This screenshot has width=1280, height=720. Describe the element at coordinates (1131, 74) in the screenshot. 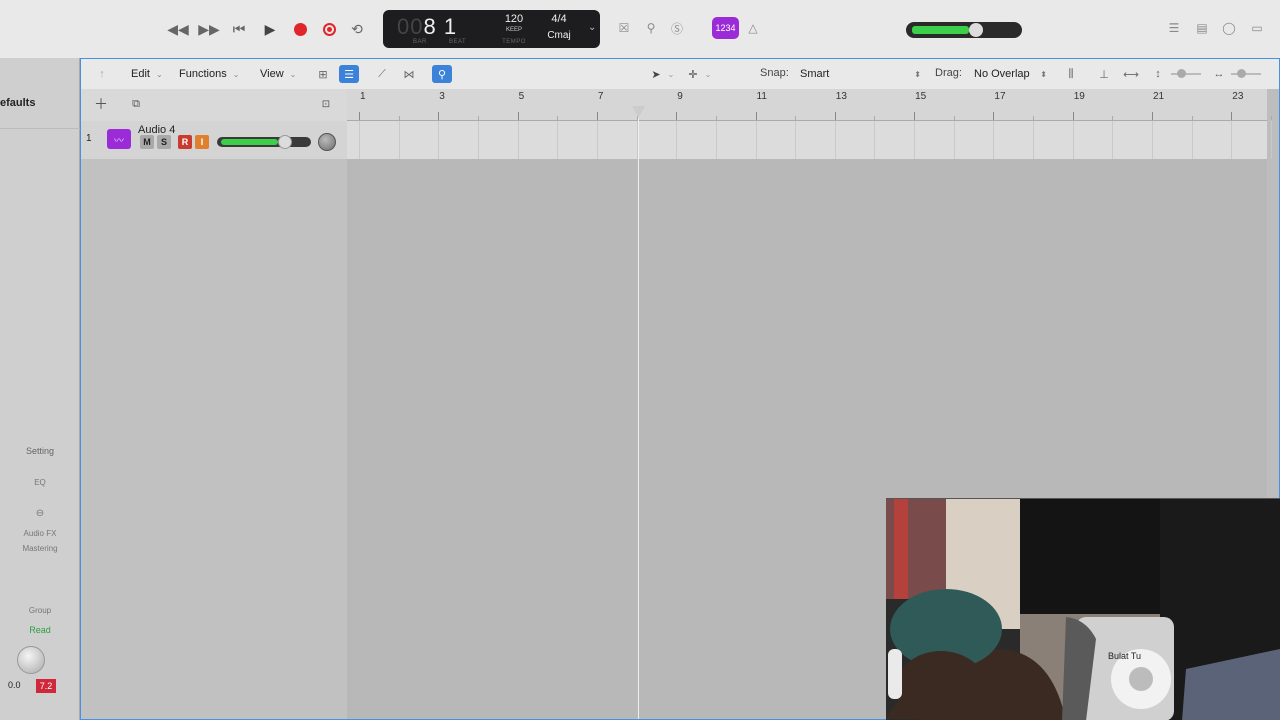

I see `horizontal-fit-icon: ⟷` at that location.